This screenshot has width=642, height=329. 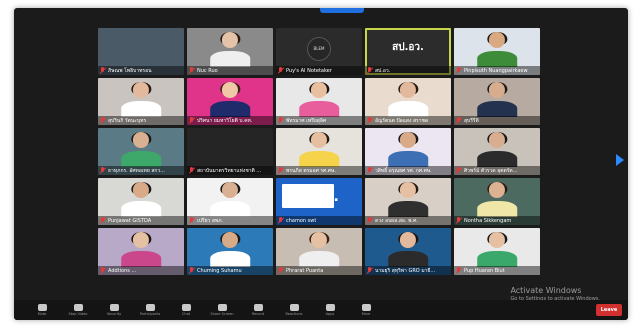 What do you see at coordinates (497, 70) in the screenshot?
I see `participant-name-bar: Pinpisuth Nuangpairkaew` at bounding box center [497, 70].